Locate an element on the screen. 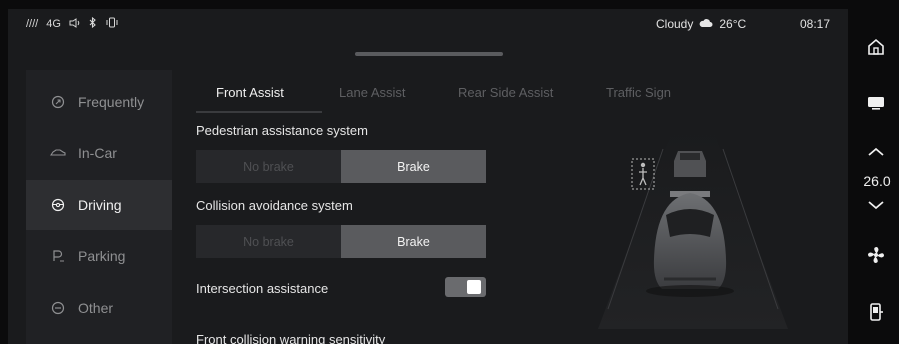 Image resolution: width=899 pixels, height=344 pixels. collision-segmented-control: No brake Brake is located at coordinates (341, 241).